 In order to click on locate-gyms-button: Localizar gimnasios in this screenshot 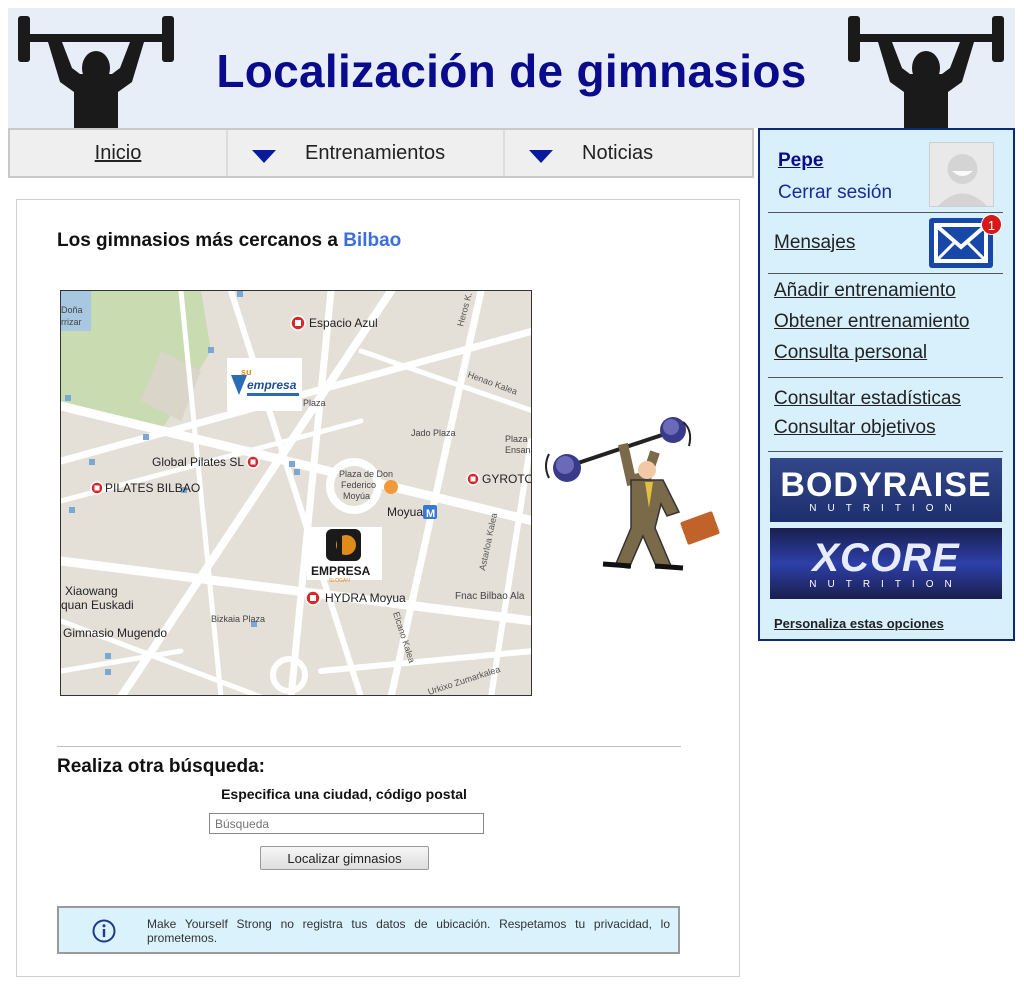, I will do `click(344, 858)`.